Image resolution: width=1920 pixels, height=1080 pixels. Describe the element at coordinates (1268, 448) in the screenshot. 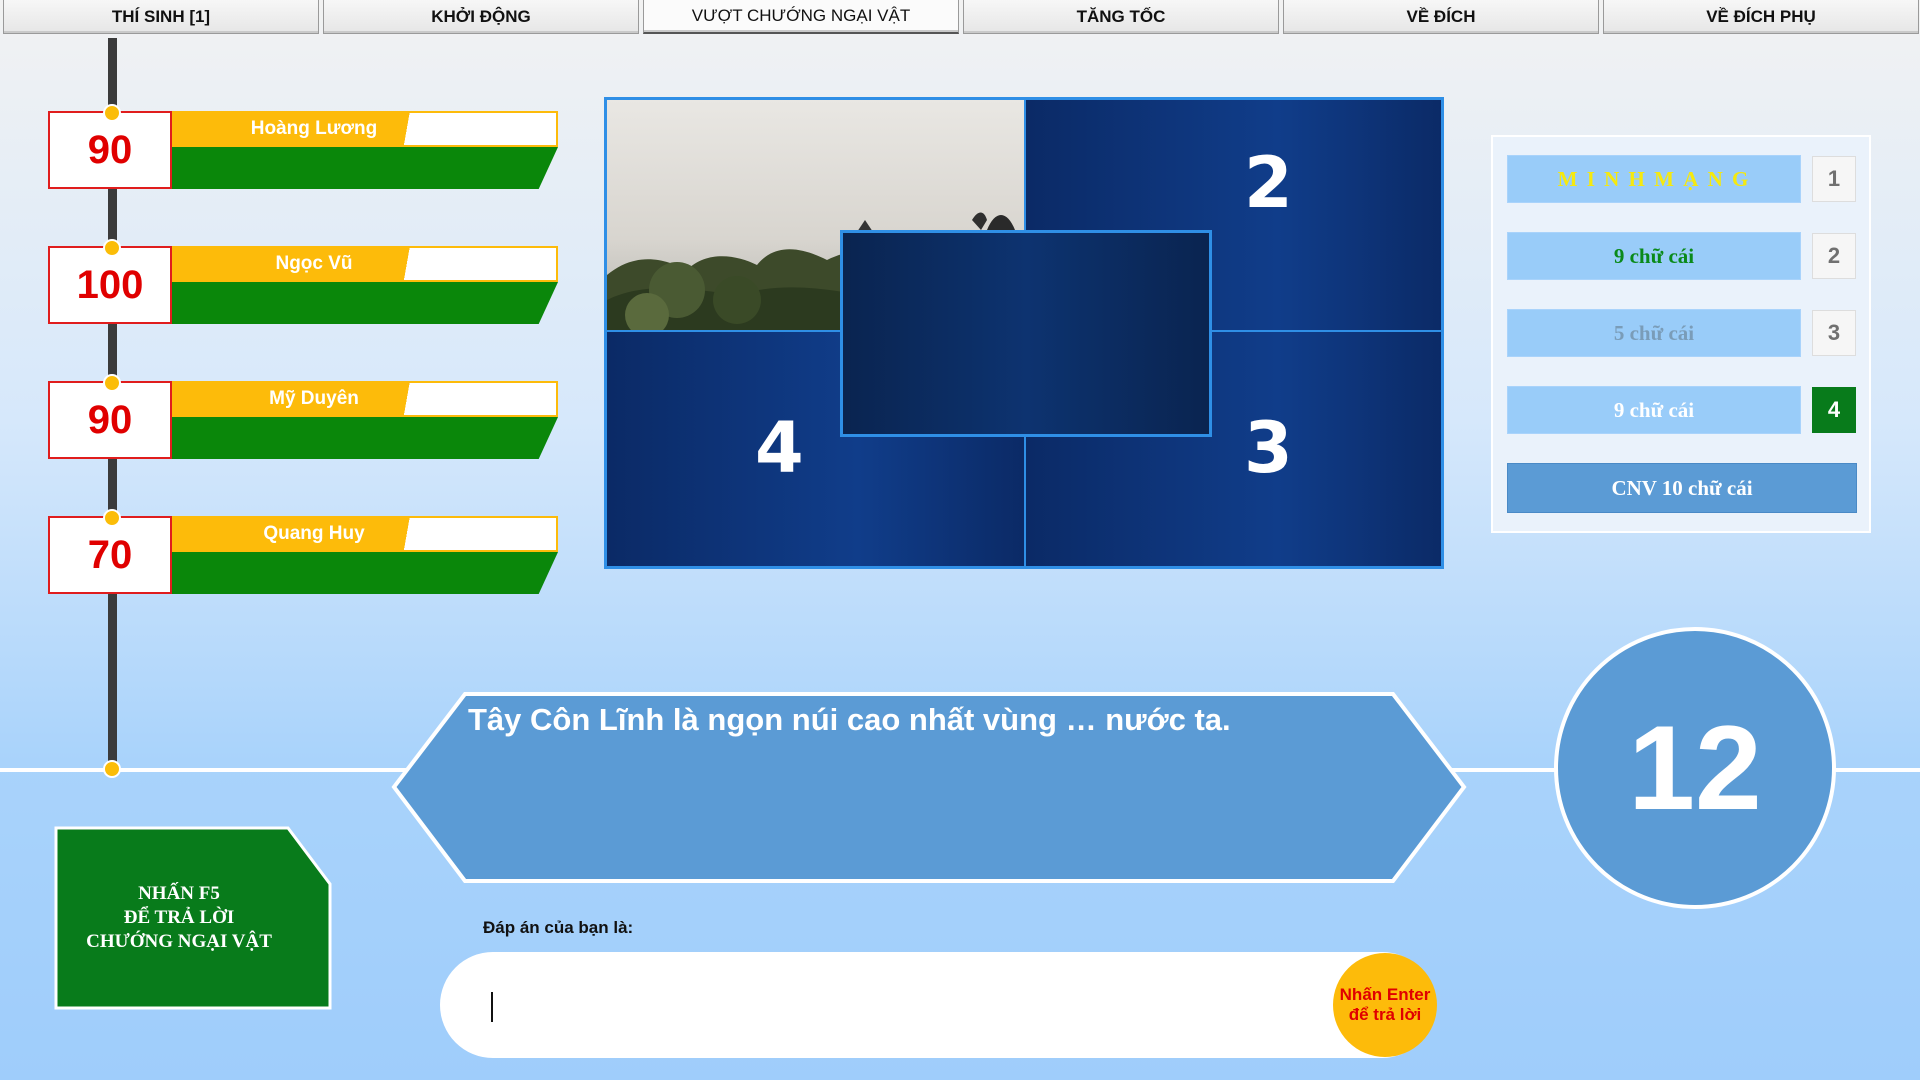

I see `puzzle-piece-number: 3` at that location.